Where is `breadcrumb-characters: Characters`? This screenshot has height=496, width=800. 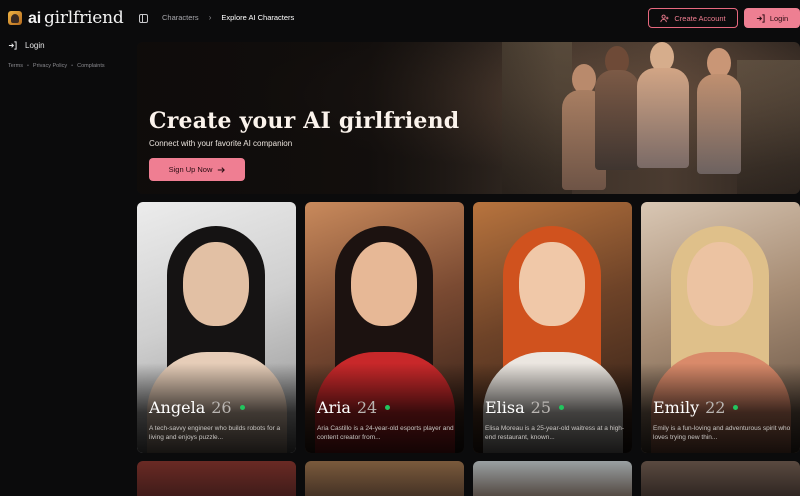
breadcrumb-characters: Characters is located at coordinates (180, 17).